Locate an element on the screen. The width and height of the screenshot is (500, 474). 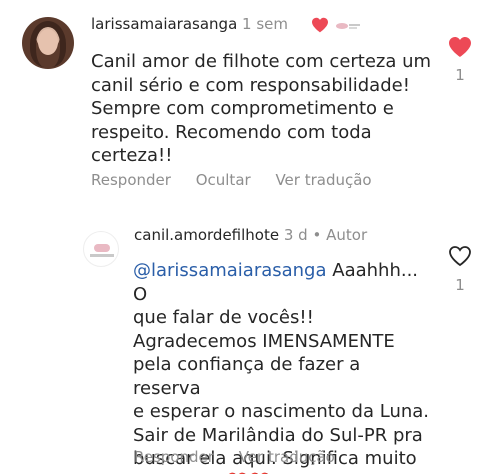
comment-actions: Responder Ocultar Ver tradução is located at coordinates (241, 180).